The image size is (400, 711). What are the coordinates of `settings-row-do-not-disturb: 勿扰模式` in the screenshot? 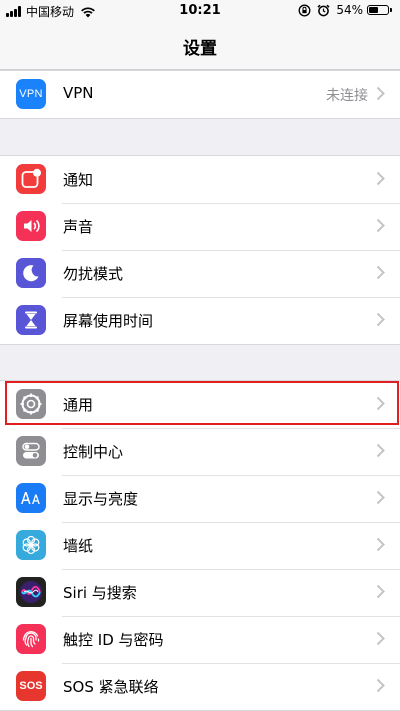 It's located at (200, 273).